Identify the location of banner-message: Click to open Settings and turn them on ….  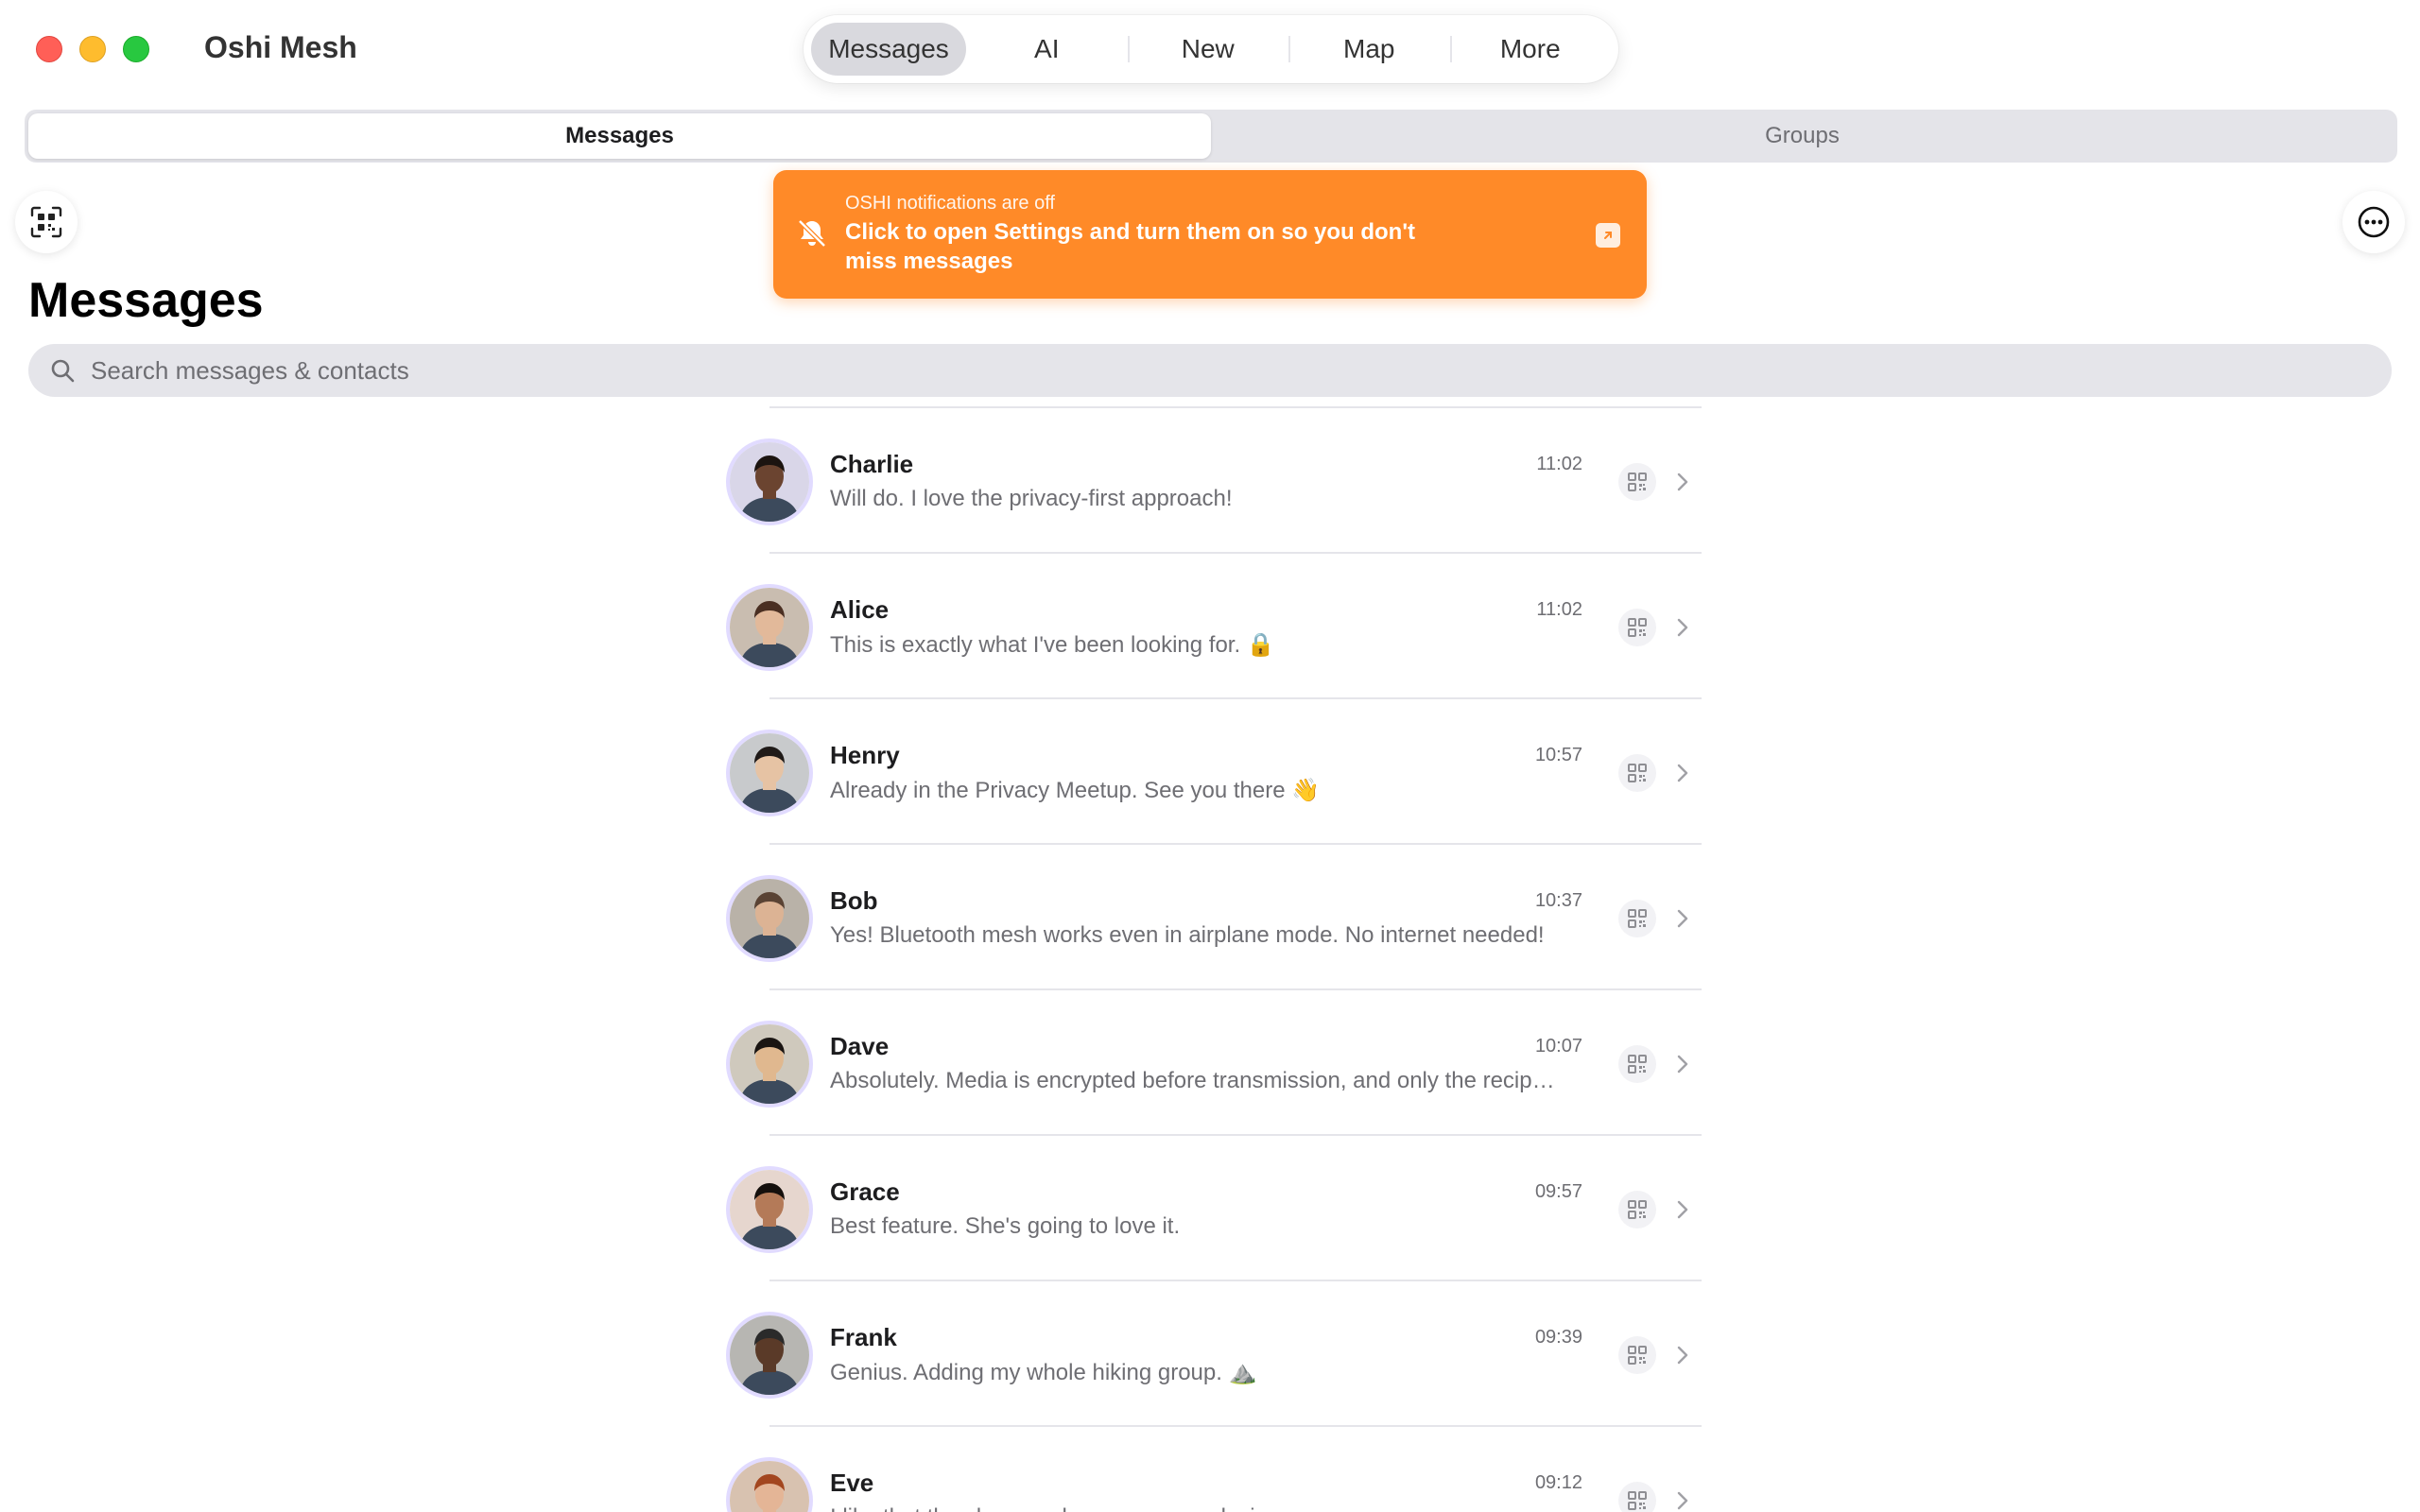
(1130, 246).